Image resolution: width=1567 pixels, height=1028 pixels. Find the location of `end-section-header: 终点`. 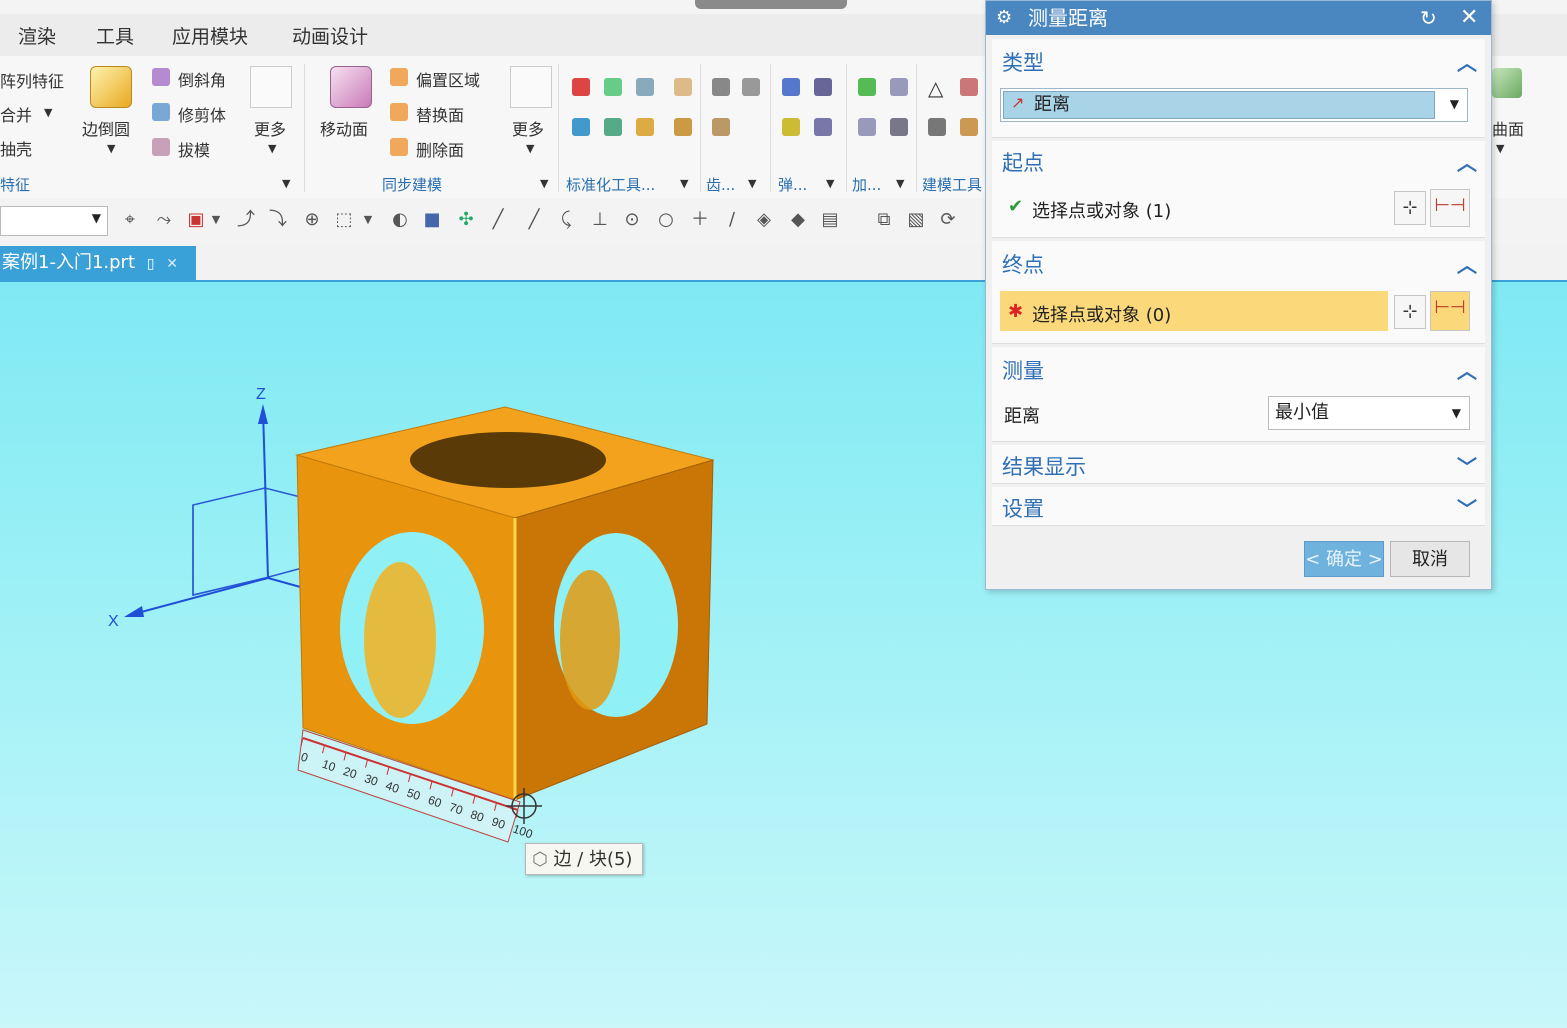

end-section-header: 终点 is located at coordinates (1023, 264).